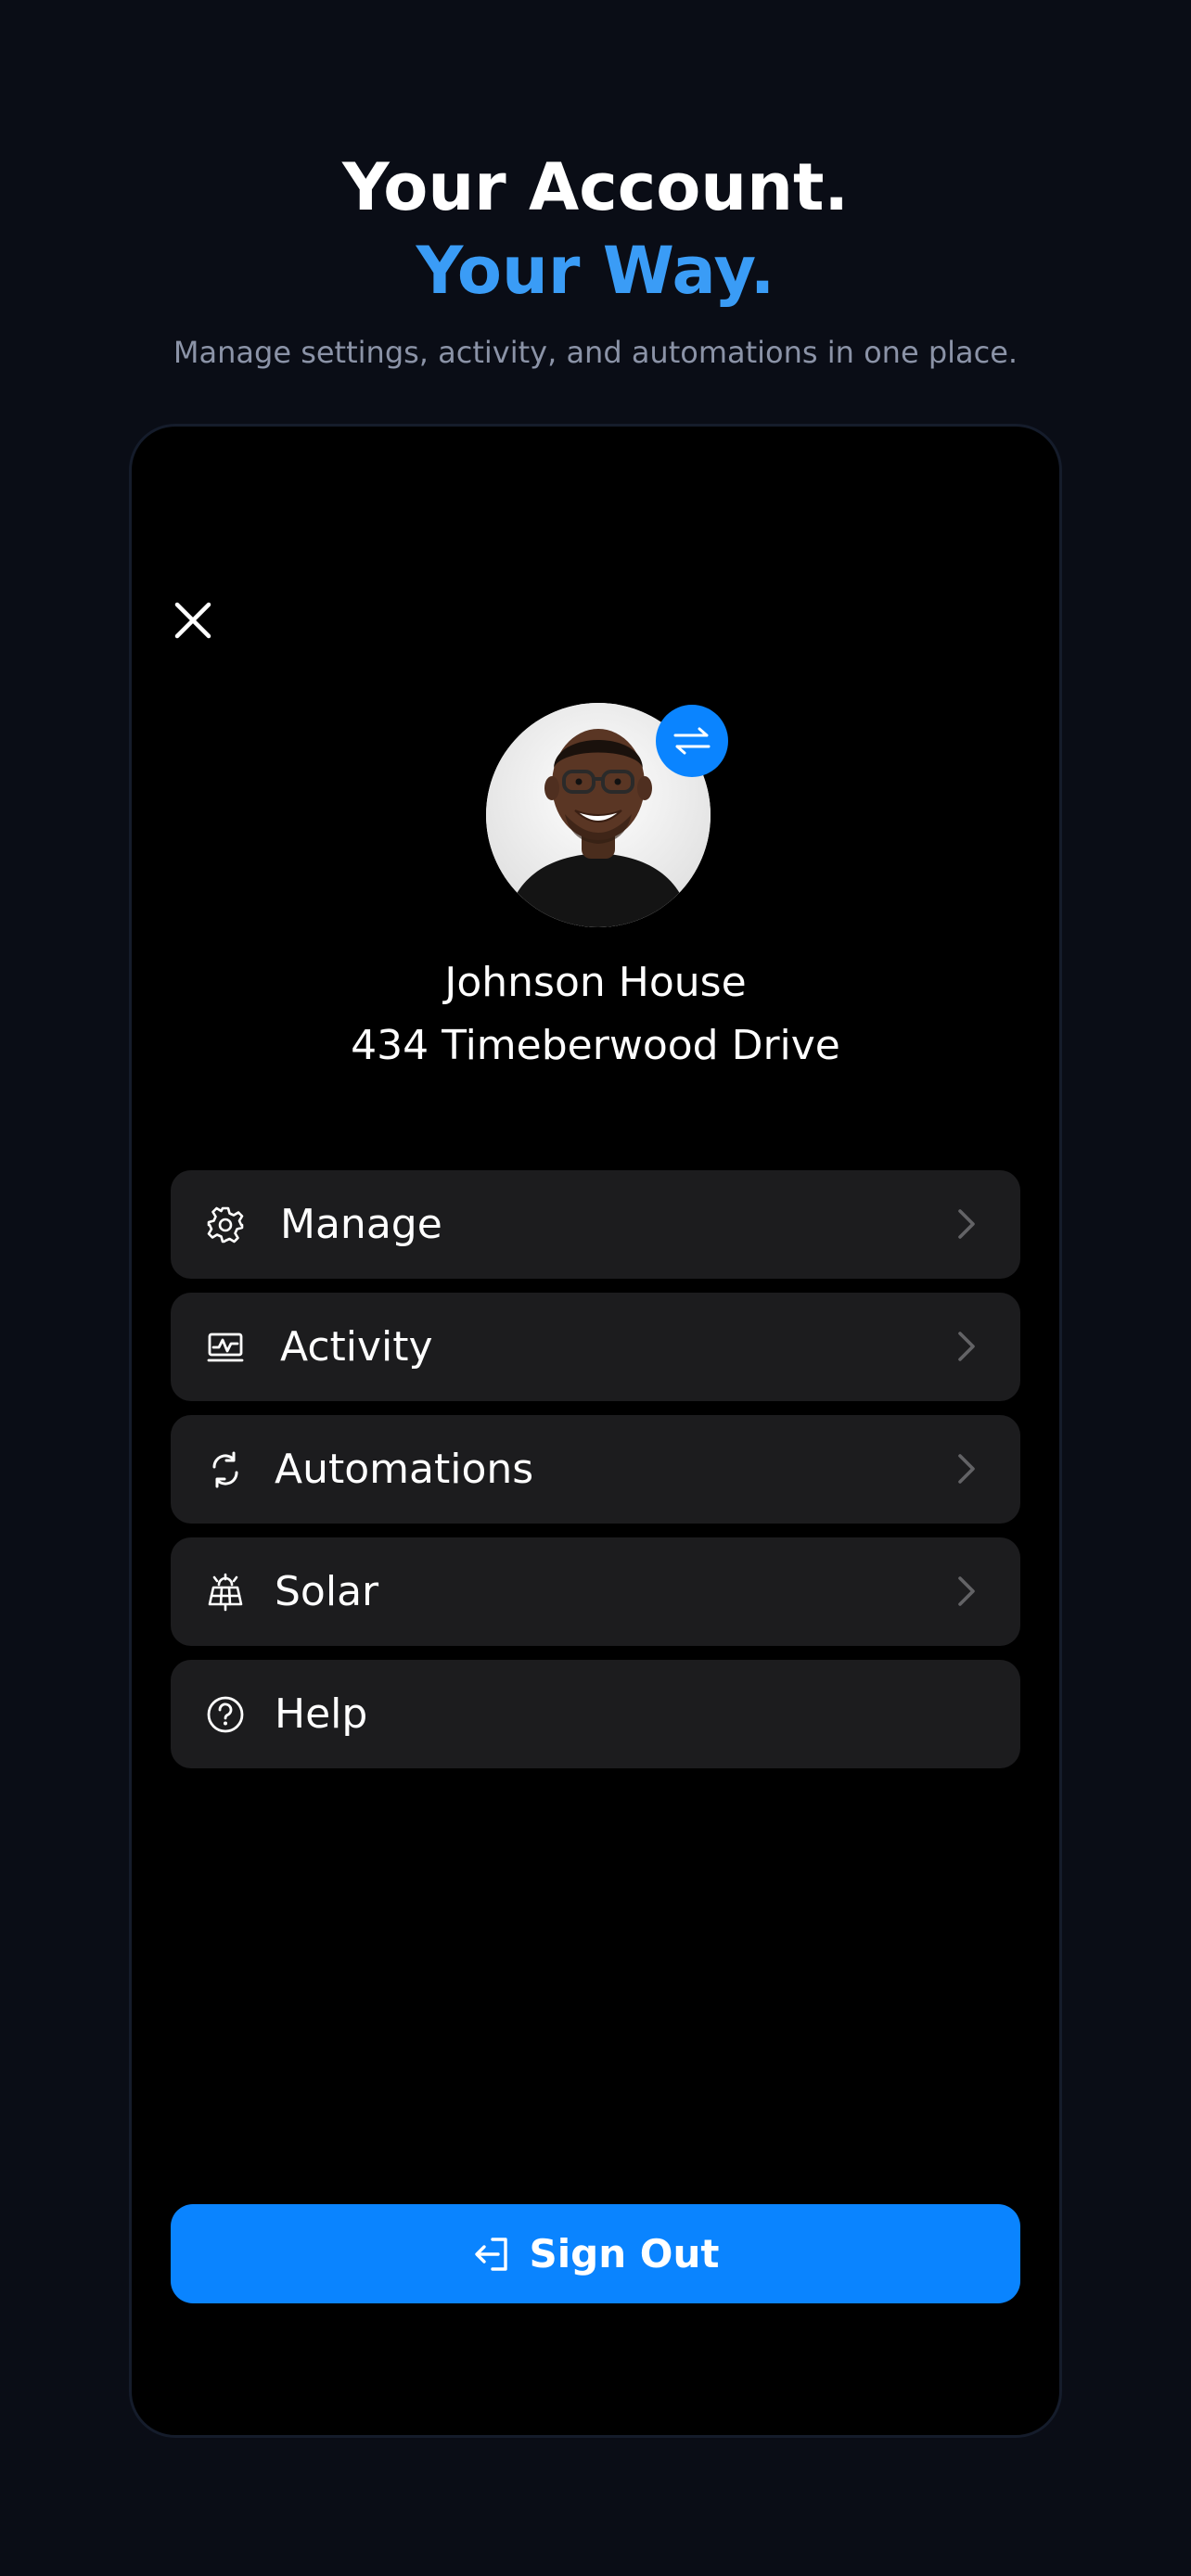  I want to click on home-address: 434 Timeberwood Drive, so click(595, 1045).